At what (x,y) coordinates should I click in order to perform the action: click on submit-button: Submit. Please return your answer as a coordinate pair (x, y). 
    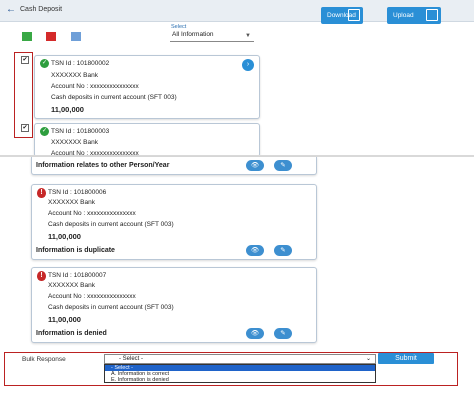
    Looking at the image, I should click on (406, 358).